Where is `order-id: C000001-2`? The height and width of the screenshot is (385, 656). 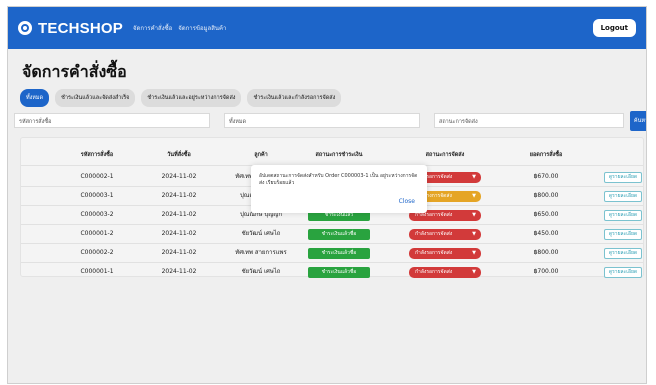 order-id: C000001-2 is located at coordinates (97, 233).